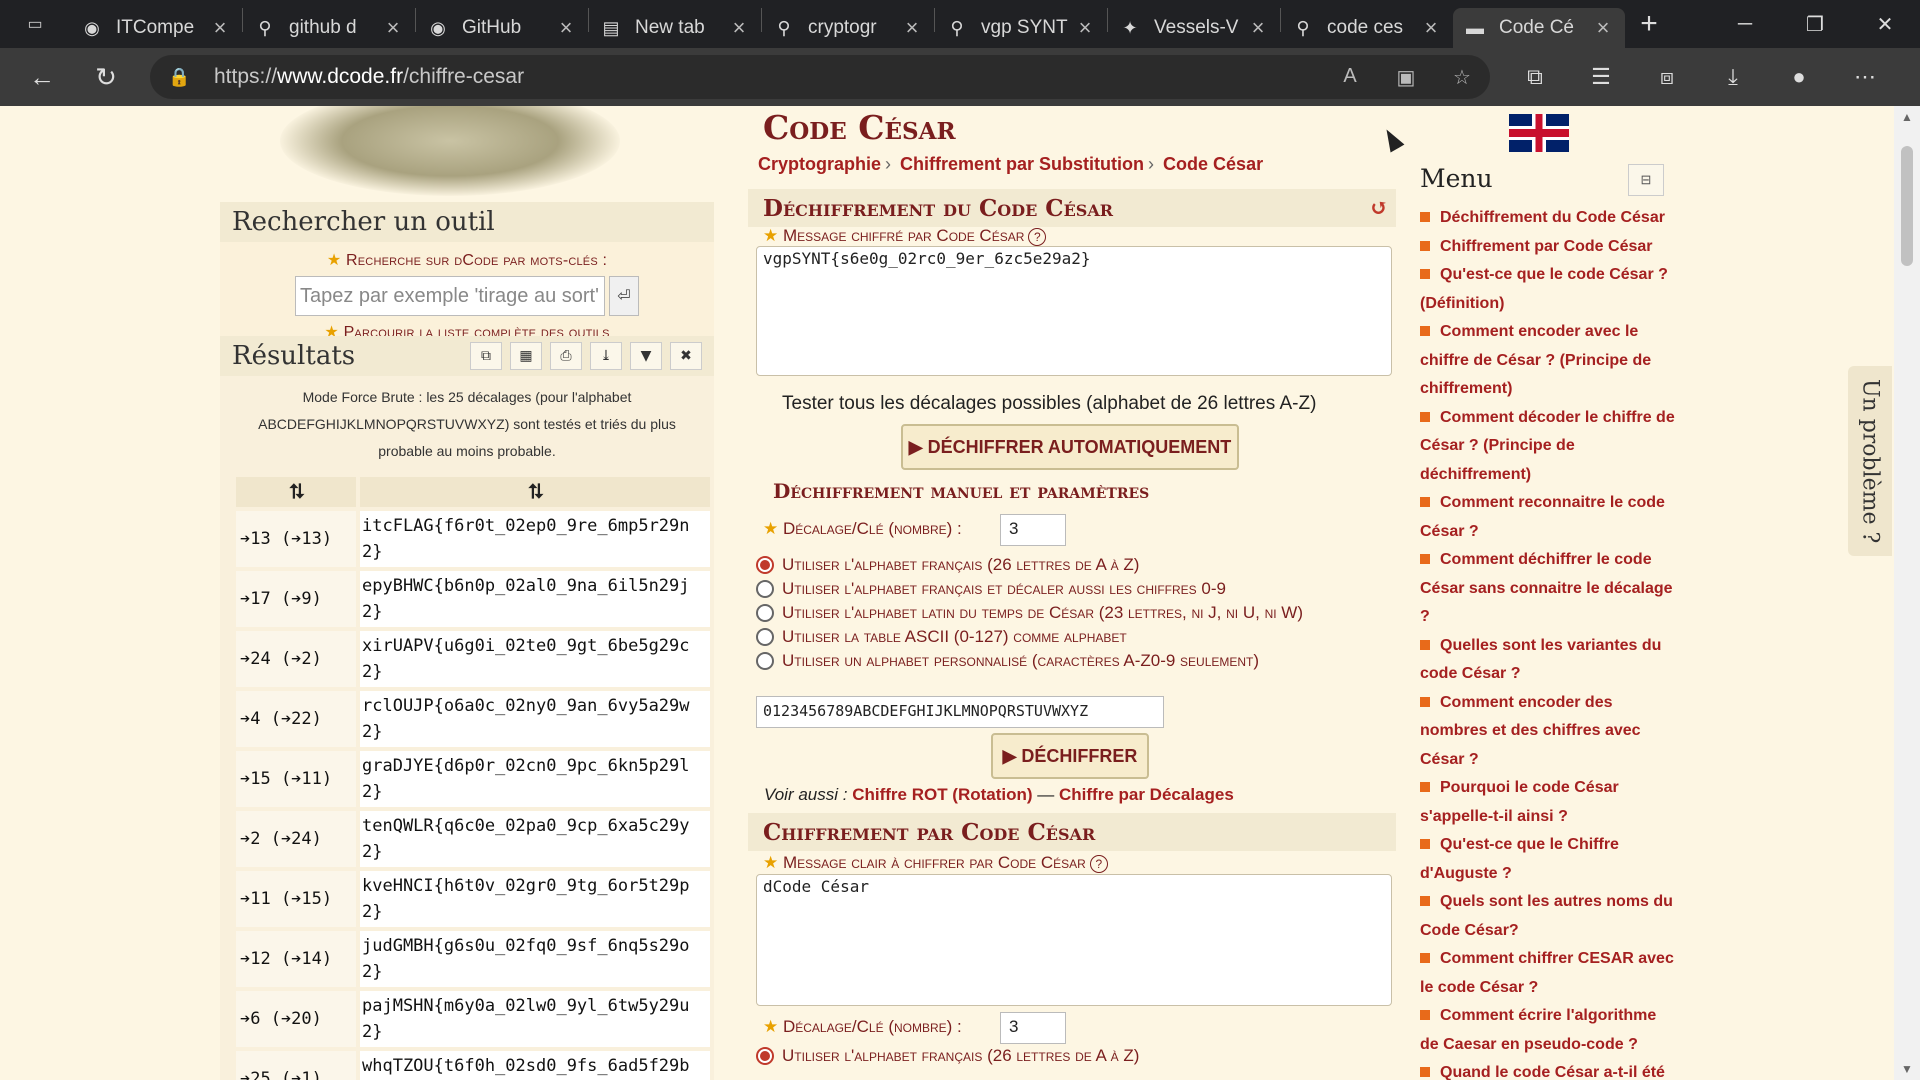 This screenshot has height=1080, width=1920. I want to click on pin-icon: ▼, so click(646, 356).